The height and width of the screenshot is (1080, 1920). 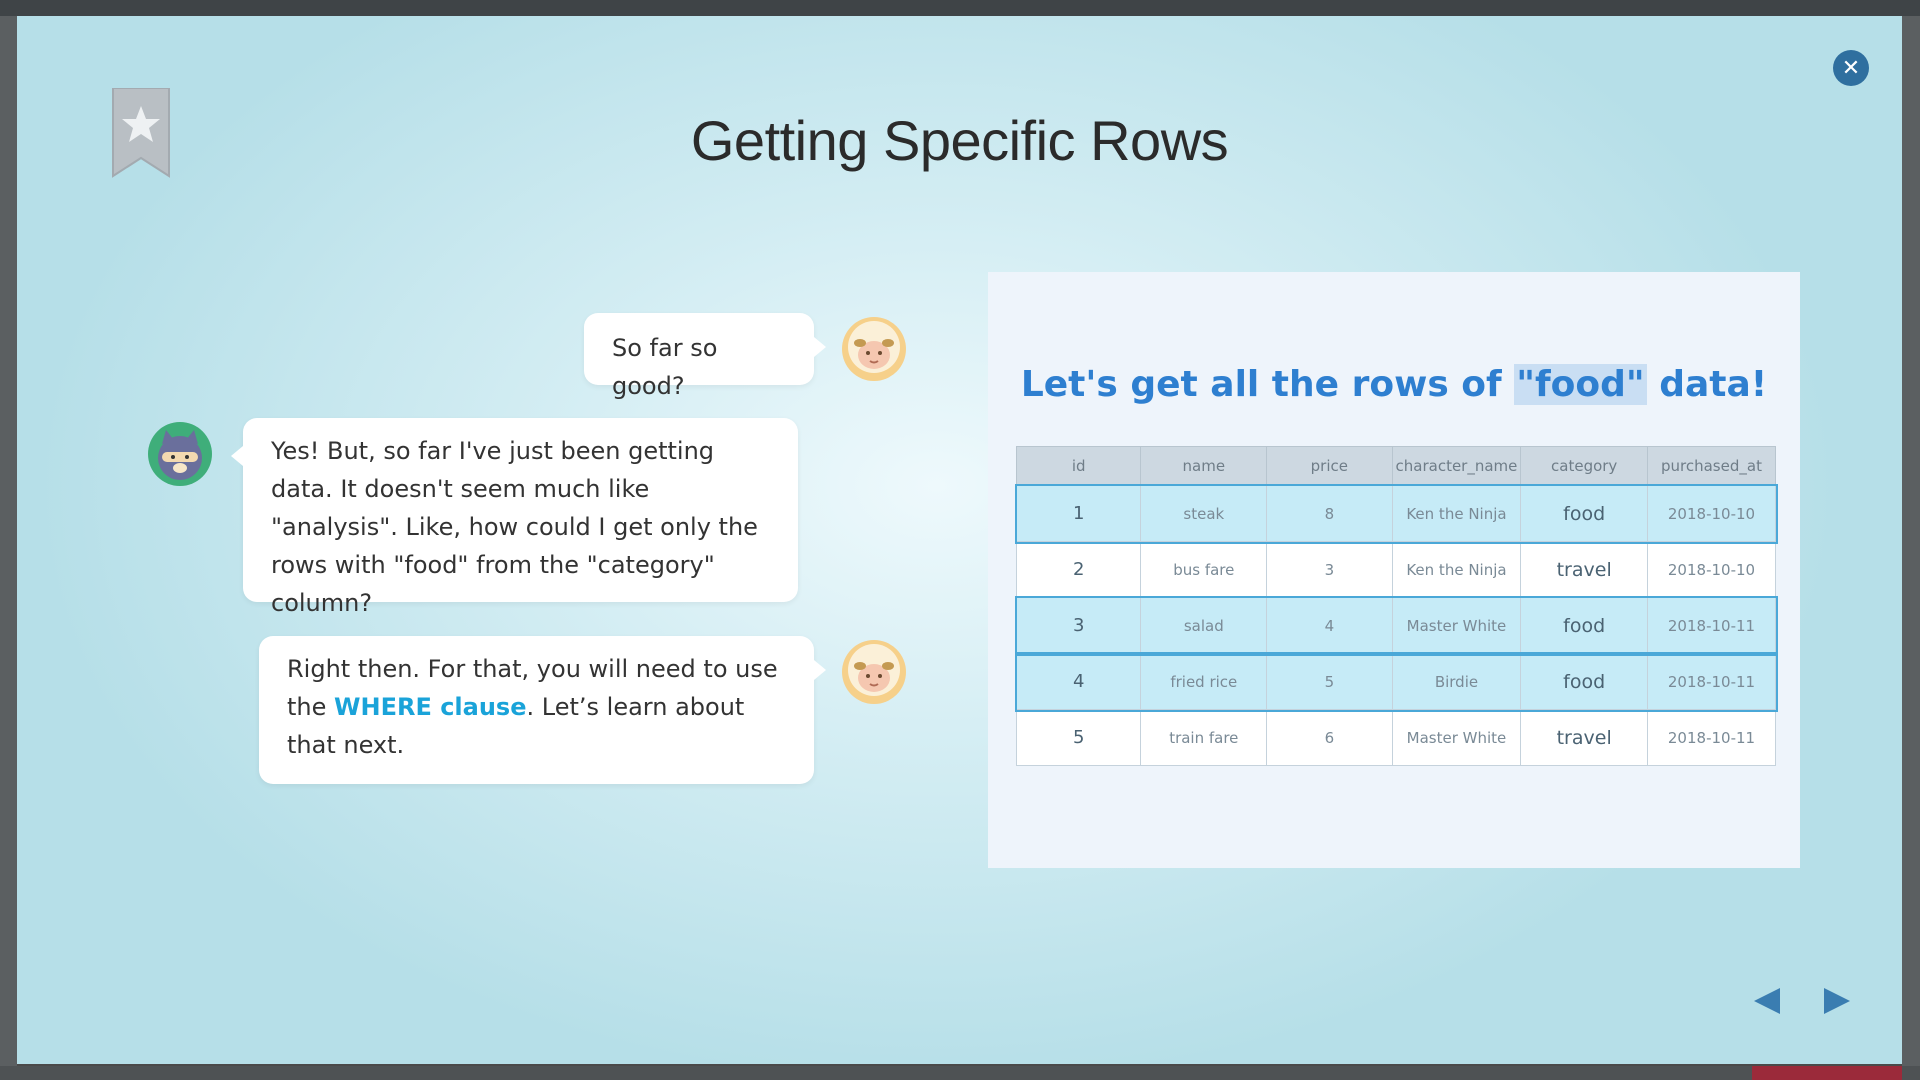 I want to click on table-row: 3 salad 4 Master White food 2018-10-11, so click(x=1396, y=625).